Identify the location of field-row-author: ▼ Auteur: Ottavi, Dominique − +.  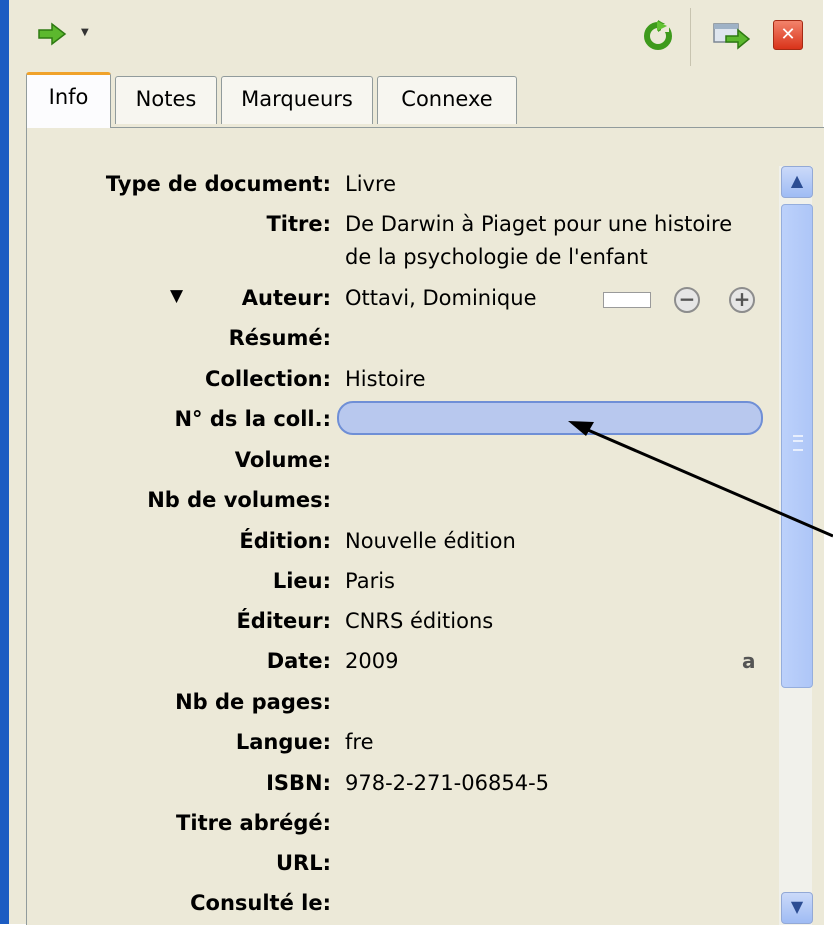
(397, 303).